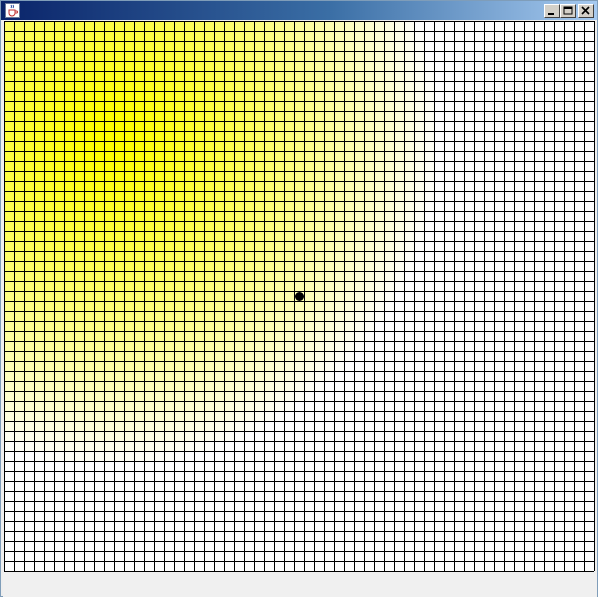 The image size is (598, 597). What do you see at coordinates (586, 11) in the screenshot?
I see `close-button` at bounding box center [586, 11].